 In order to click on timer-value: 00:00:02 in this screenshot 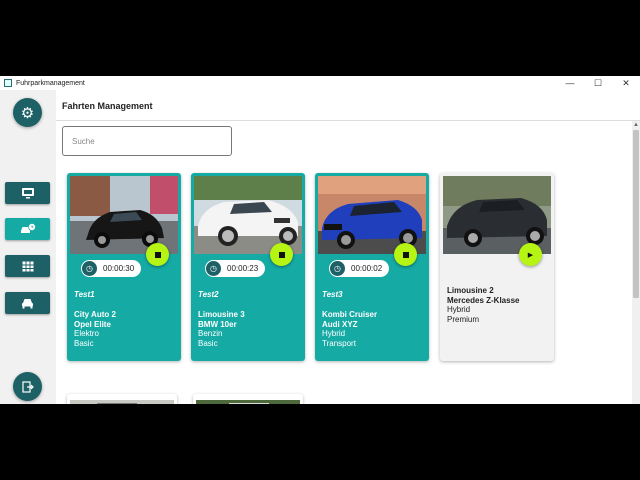, I will do `click(367, 268)`.